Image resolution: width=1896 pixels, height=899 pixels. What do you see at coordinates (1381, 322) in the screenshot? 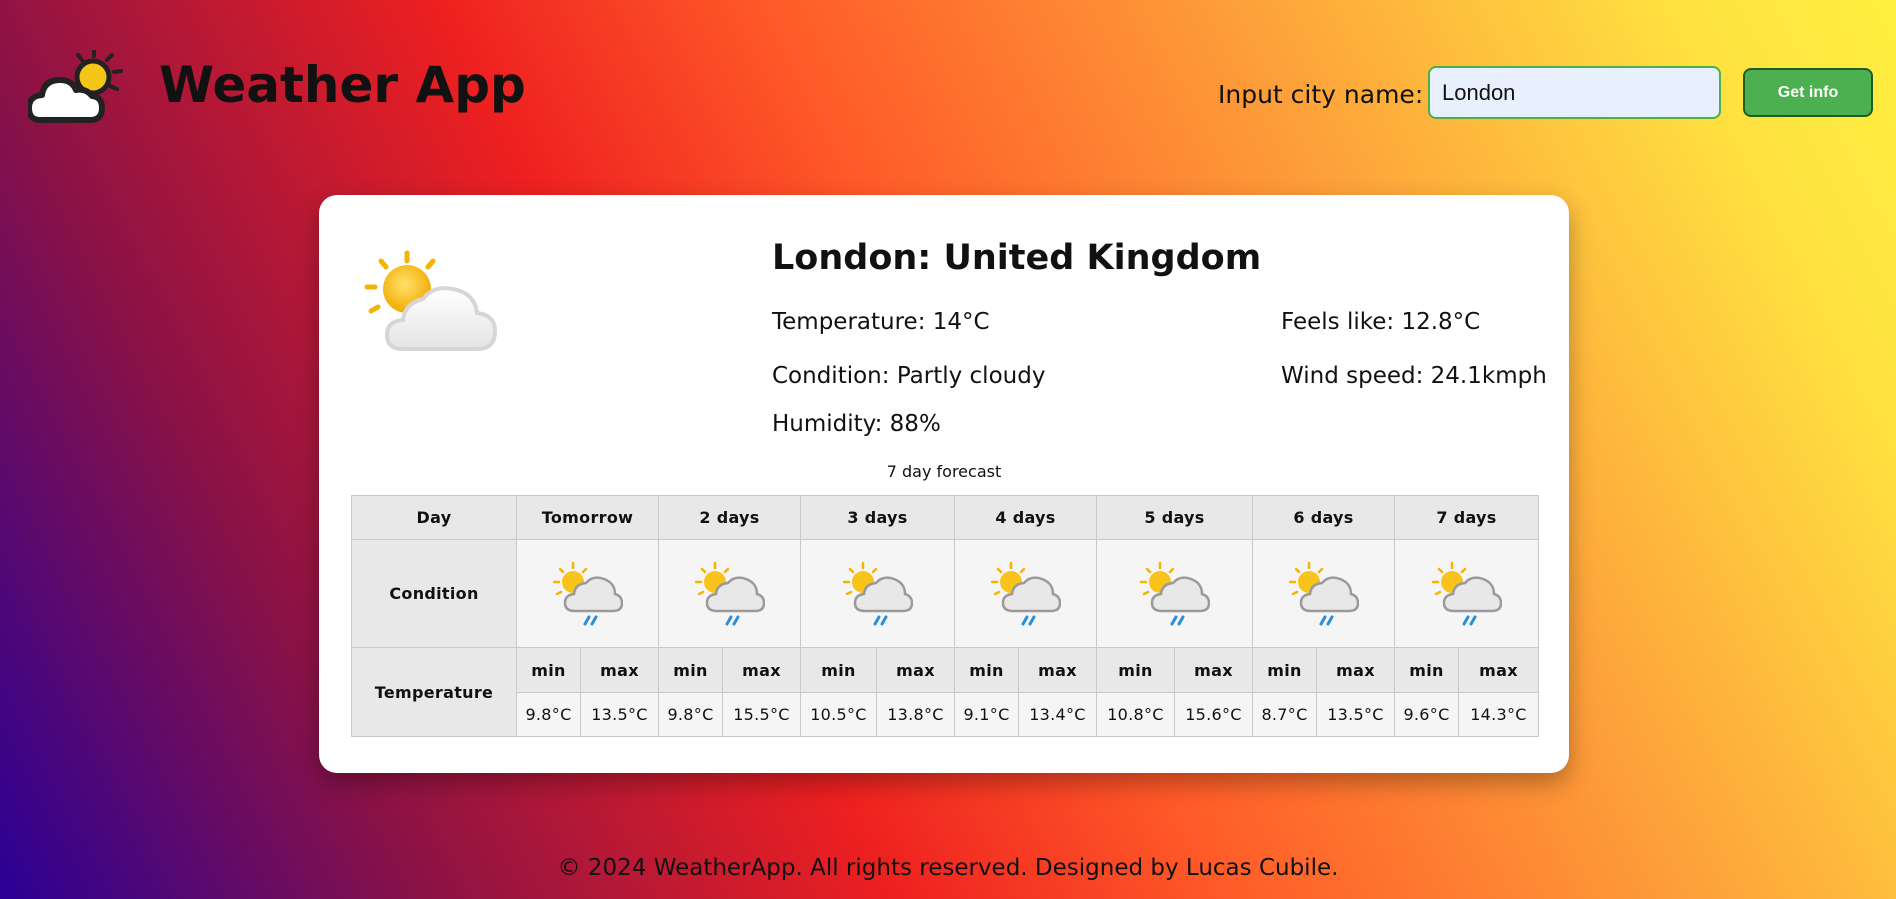
I see `feels-like-text: Feels like: 12.8°C` at bounding box center [1381, 322].